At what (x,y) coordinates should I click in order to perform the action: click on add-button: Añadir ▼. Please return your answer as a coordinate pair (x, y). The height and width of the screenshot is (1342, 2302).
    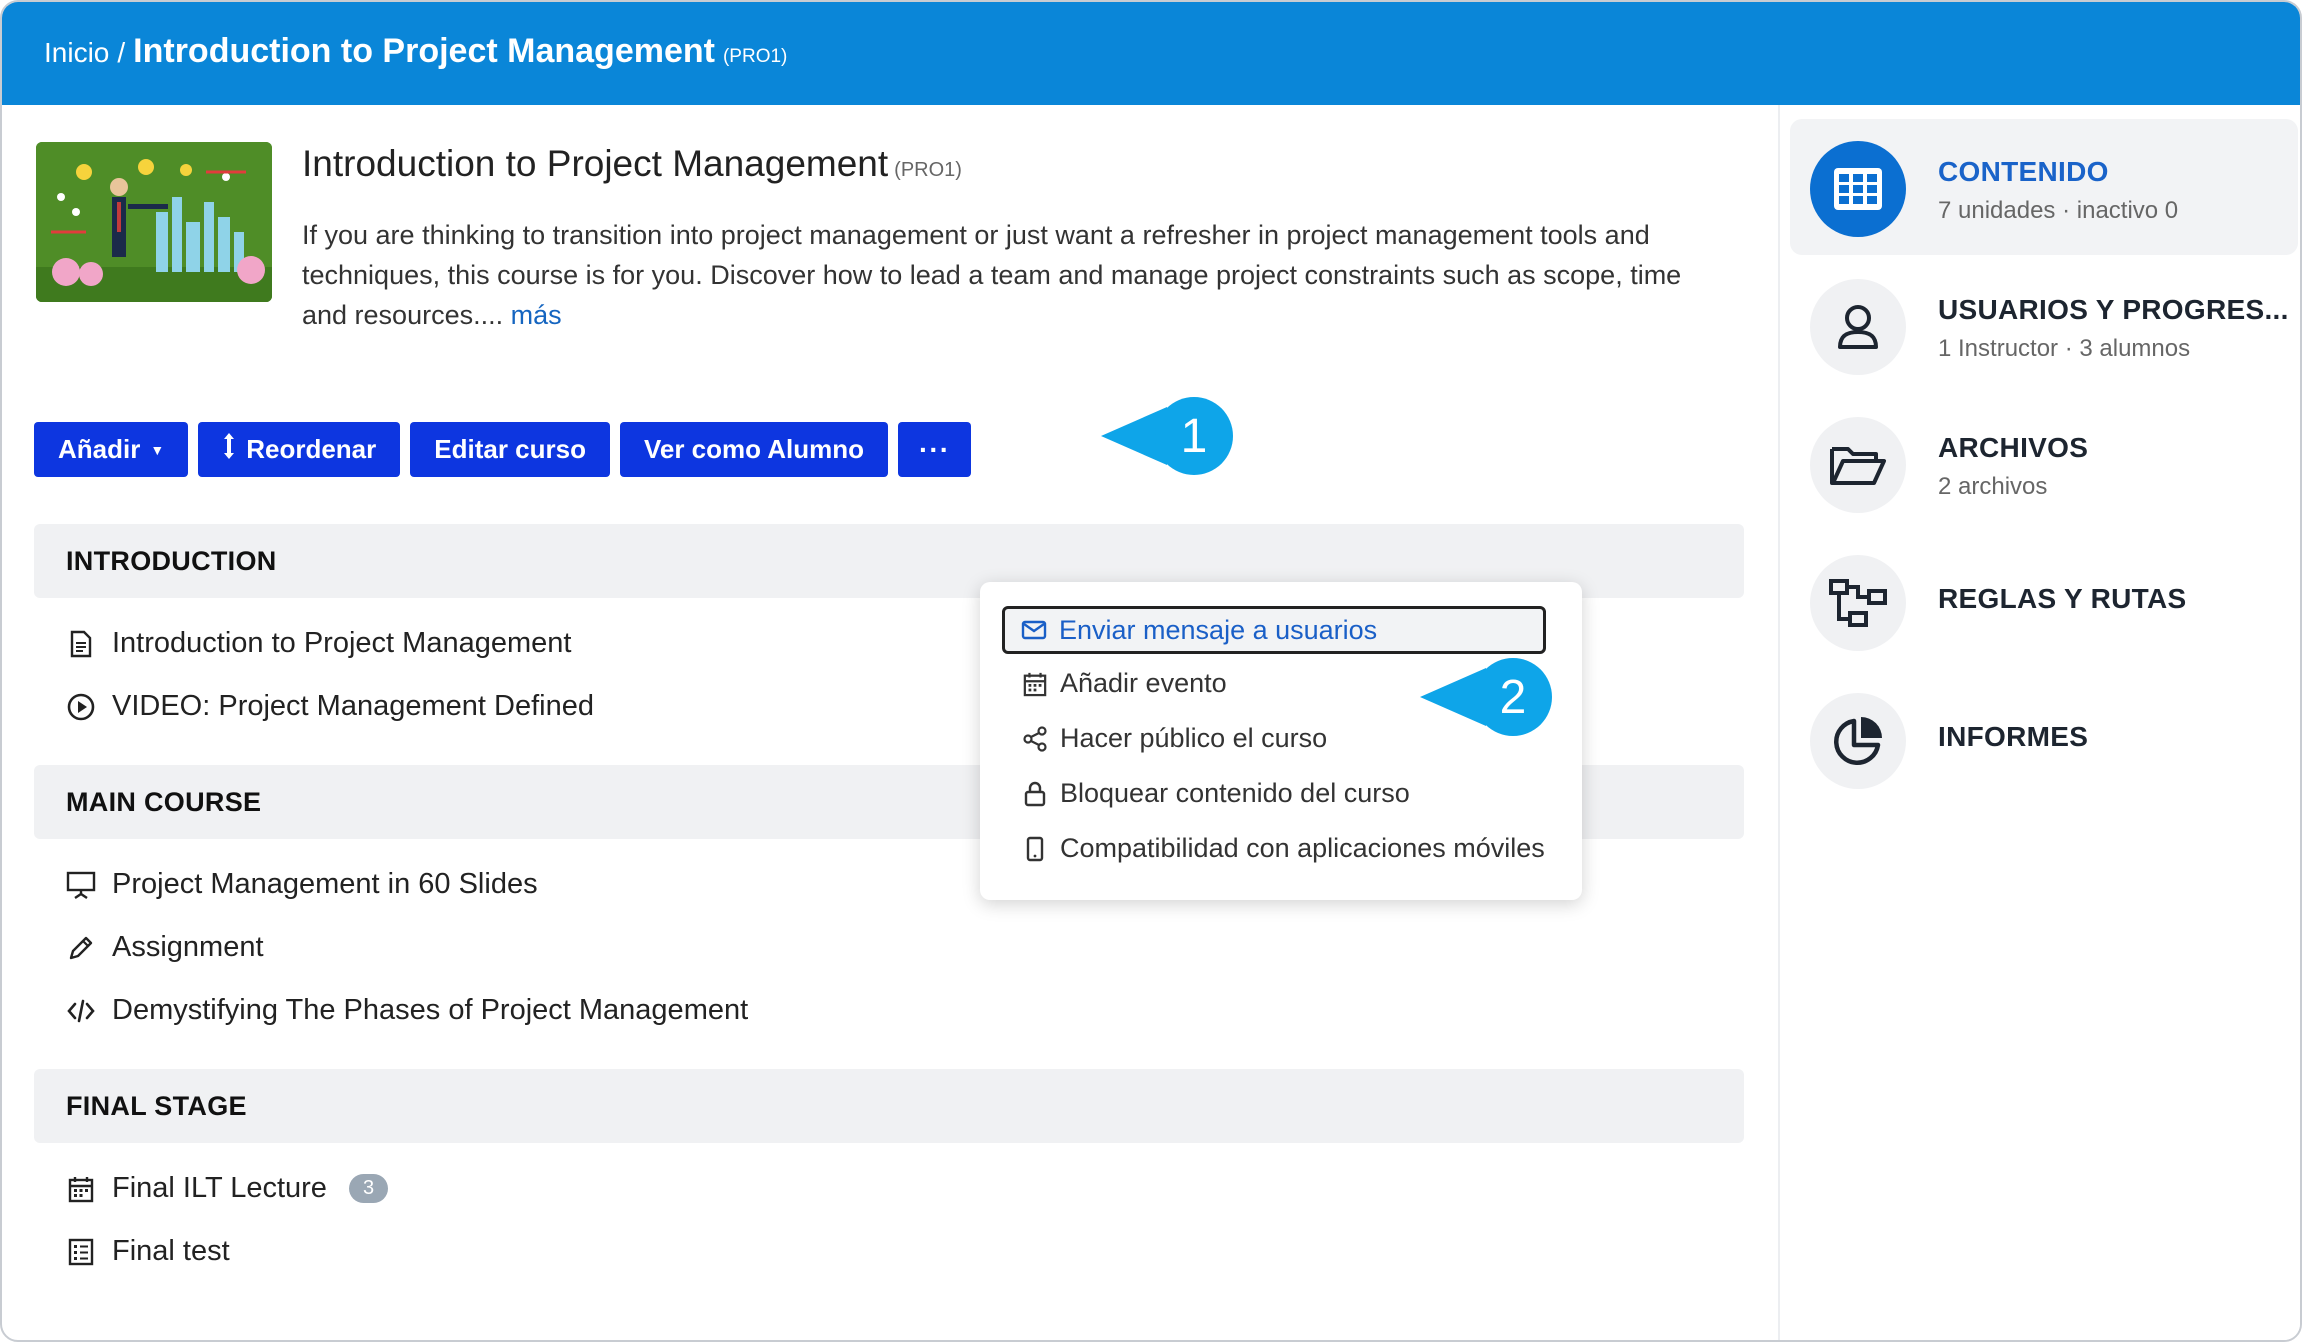
    Looking at the image, I should click on (111, 449).